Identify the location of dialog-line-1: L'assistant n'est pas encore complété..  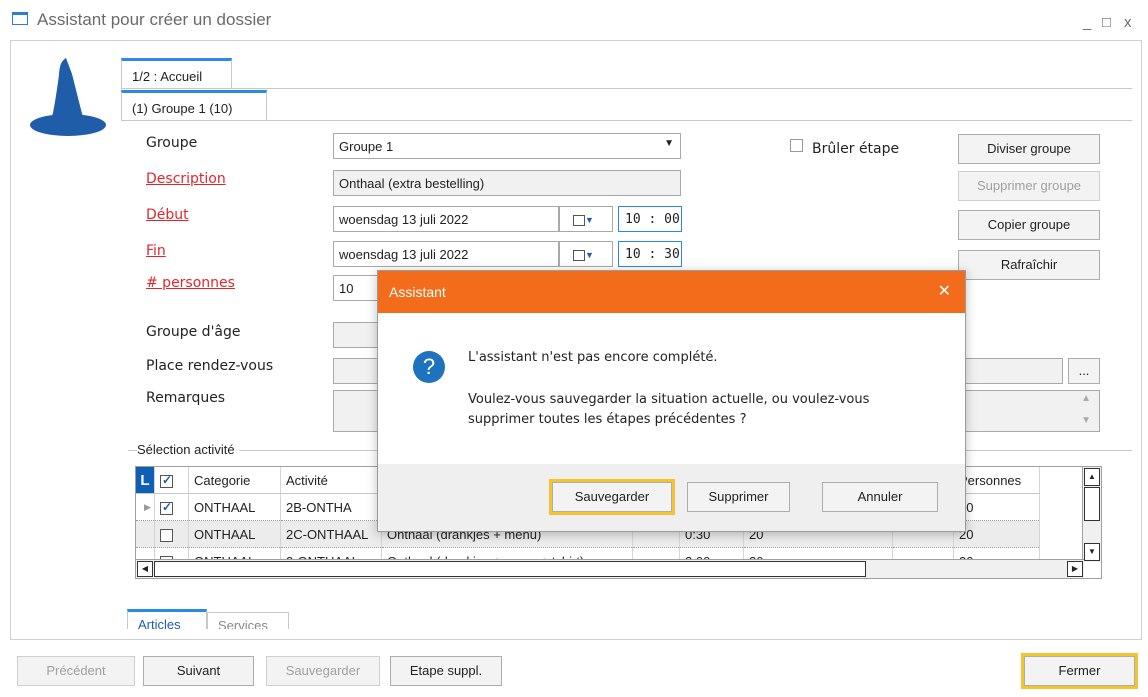
(593, 357).